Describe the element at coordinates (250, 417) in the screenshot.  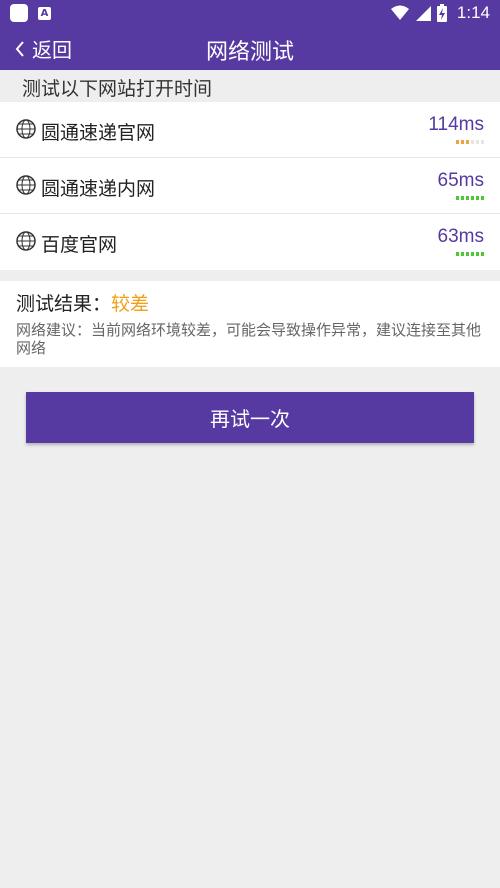
I see `retry-button: 再试一次` at that location.